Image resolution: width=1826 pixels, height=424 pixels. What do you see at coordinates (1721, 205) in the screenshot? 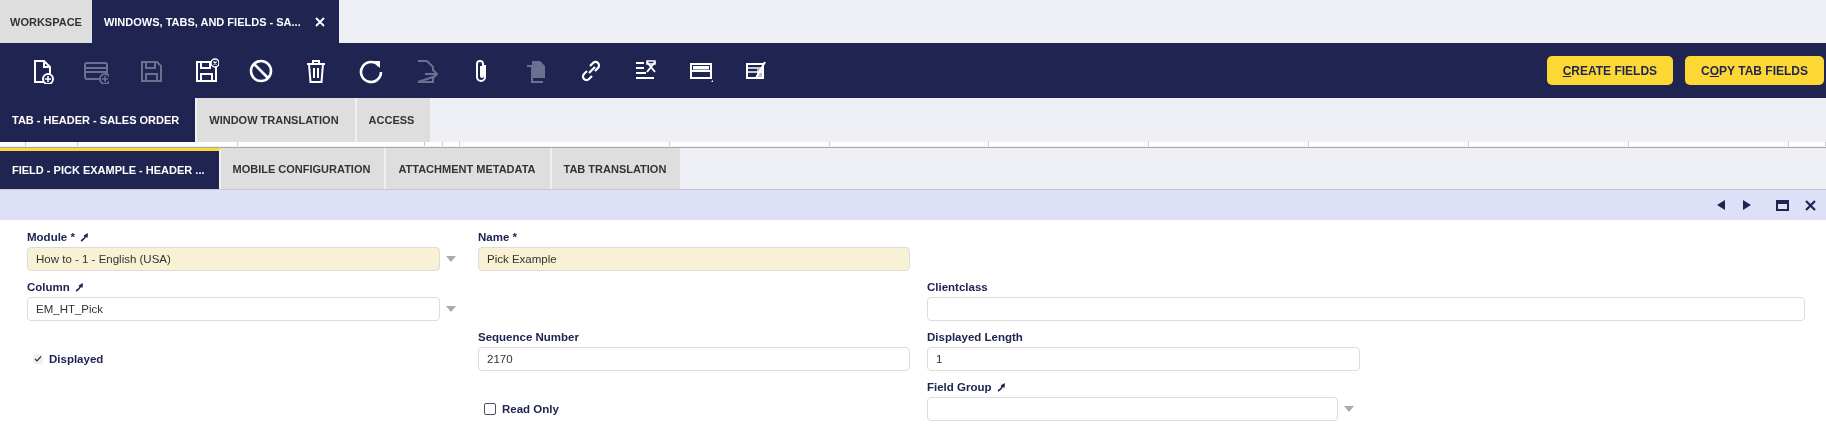
I see `previous-icon` at bounding box center [1721, 205].